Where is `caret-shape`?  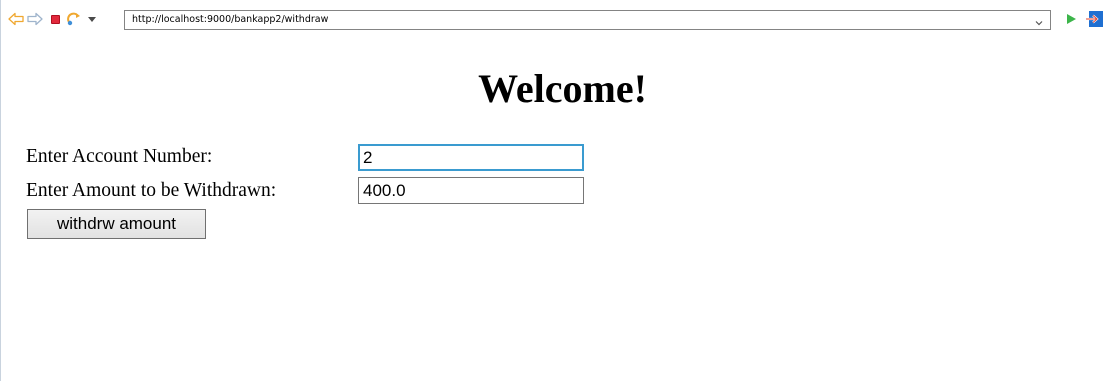
caret-shape is located at coordinates (92, 19).